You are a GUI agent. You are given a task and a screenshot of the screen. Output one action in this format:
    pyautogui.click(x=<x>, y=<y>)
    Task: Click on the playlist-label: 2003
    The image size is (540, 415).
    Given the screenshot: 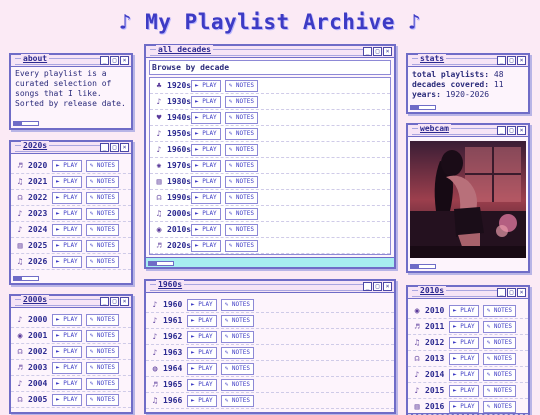 What is the action you would take?
    pyautogui.click(x=40, y=367)
    